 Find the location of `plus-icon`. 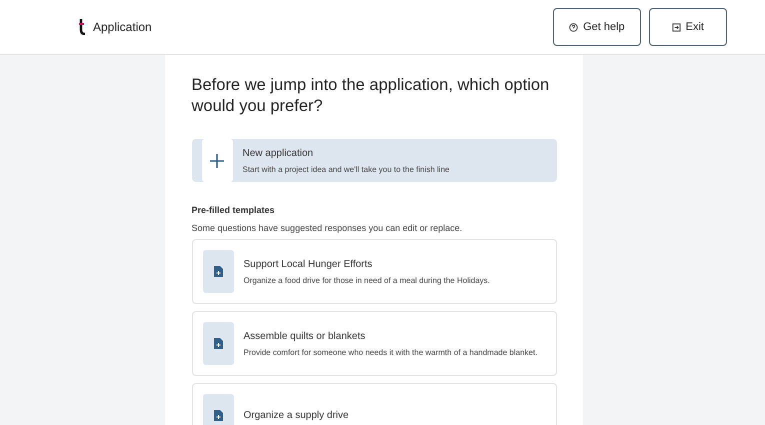

plus-icon is located at coordinates (217, 161).